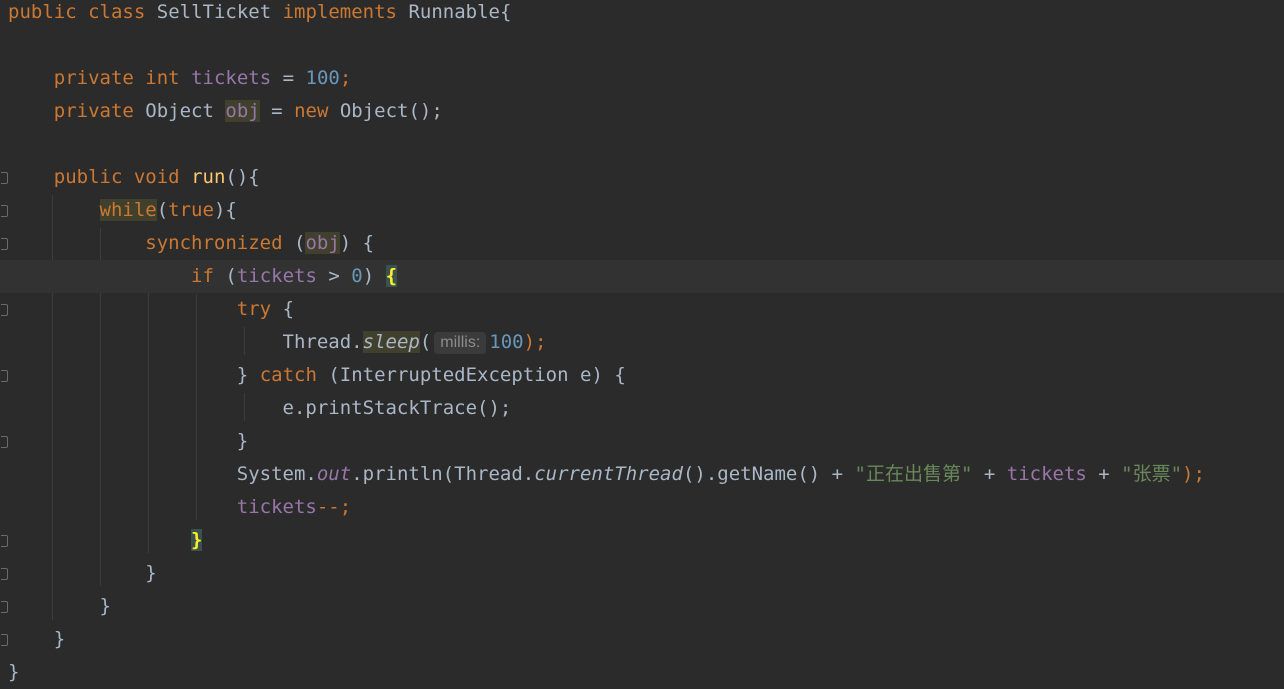 The height and width of the screenshot is (689, 1284). Describe the element at coordinates (374, 276) in the screenshot. I see `punctuation-token: )` at that location.